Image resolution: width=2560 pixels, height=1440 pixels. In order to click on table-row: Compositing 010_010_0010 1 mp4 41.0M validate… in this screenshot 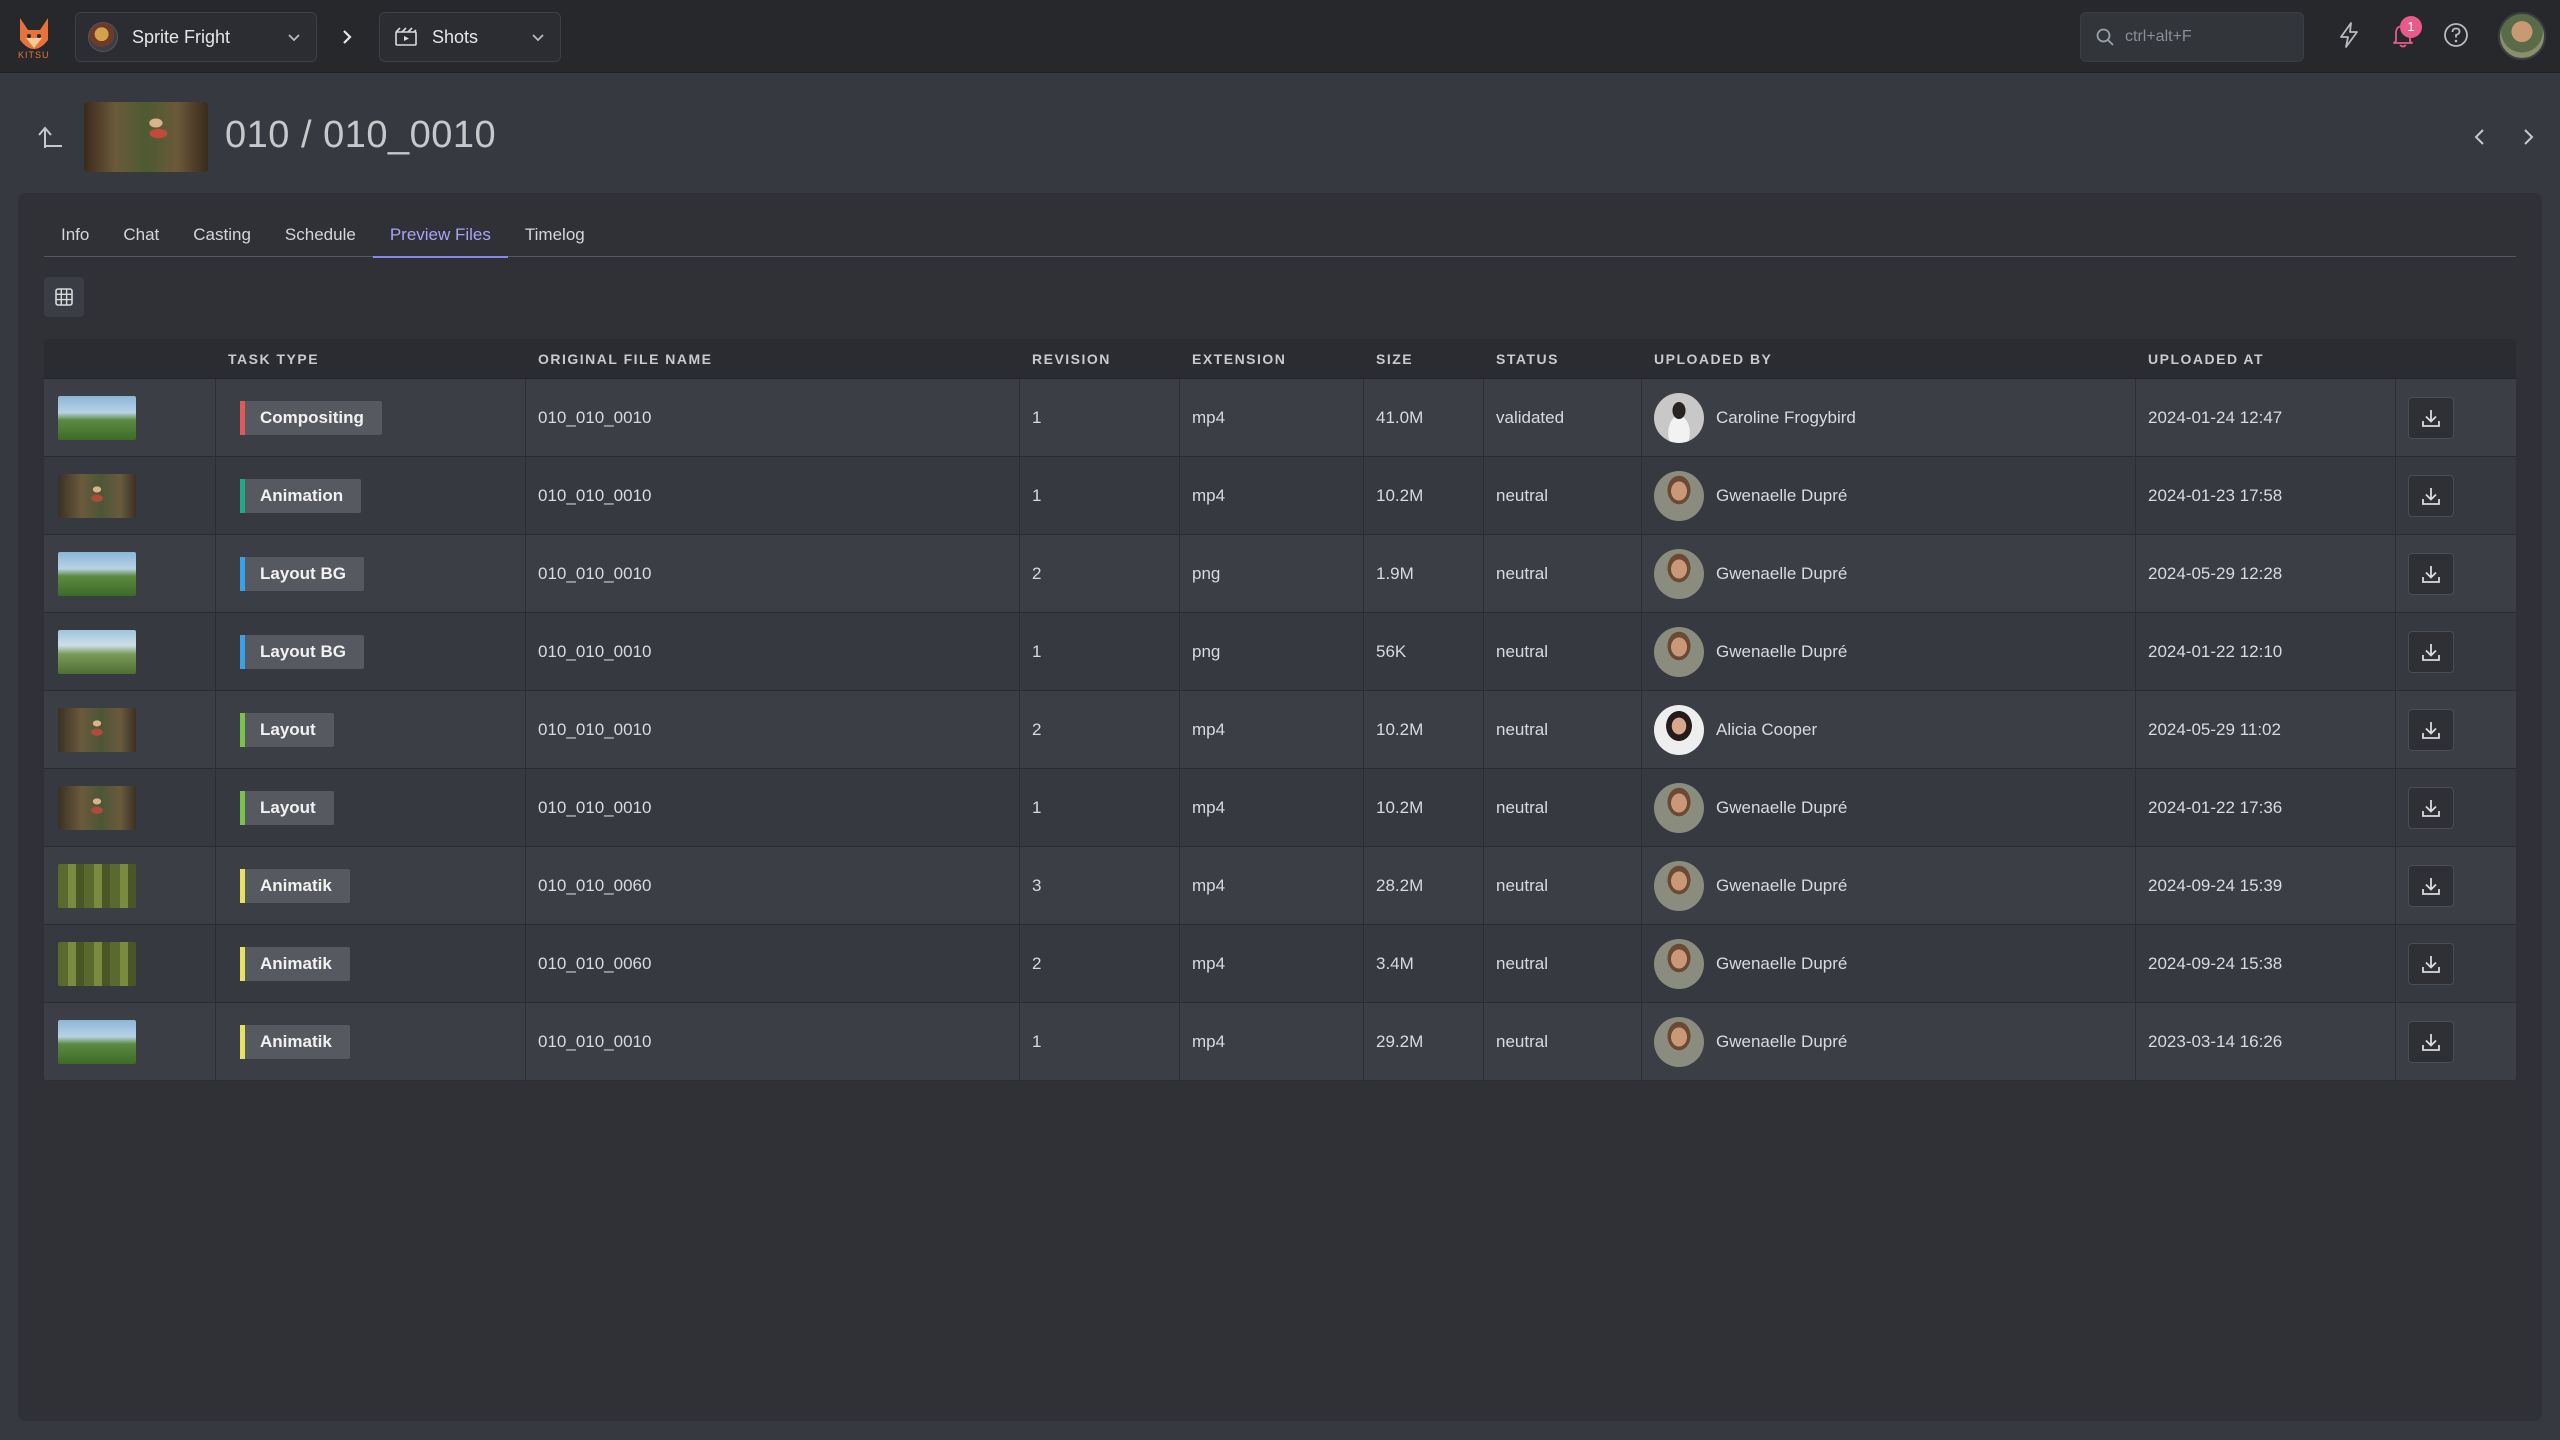, I will do `click(1280, 418)`.